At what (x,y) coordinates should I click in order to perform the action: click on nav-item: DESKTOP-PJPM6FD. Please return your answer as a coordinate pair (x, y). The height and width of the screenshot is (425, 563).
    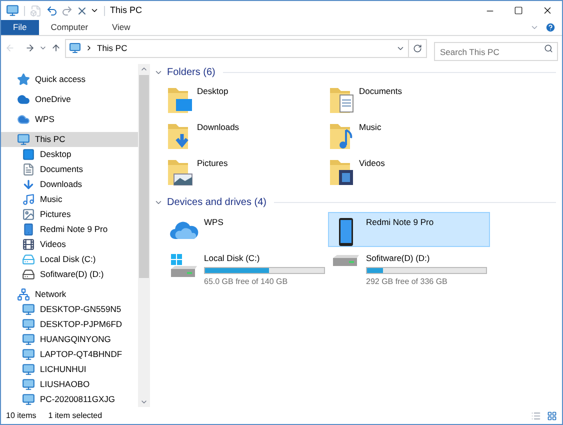
    Looking at the image, I should click on (69, 324).